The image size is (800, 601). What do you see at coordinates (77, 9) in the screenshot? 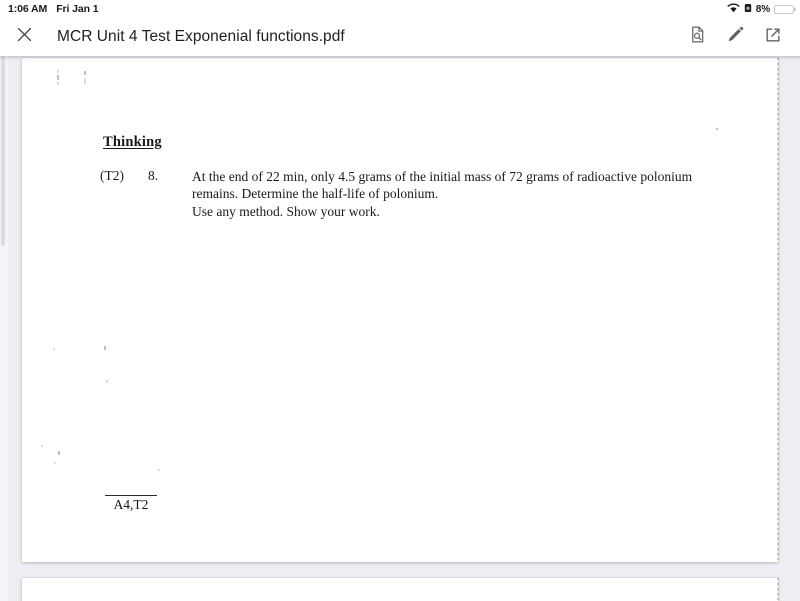
I see `status-date: Fri Jan 1` at bounding box center [77, 9].